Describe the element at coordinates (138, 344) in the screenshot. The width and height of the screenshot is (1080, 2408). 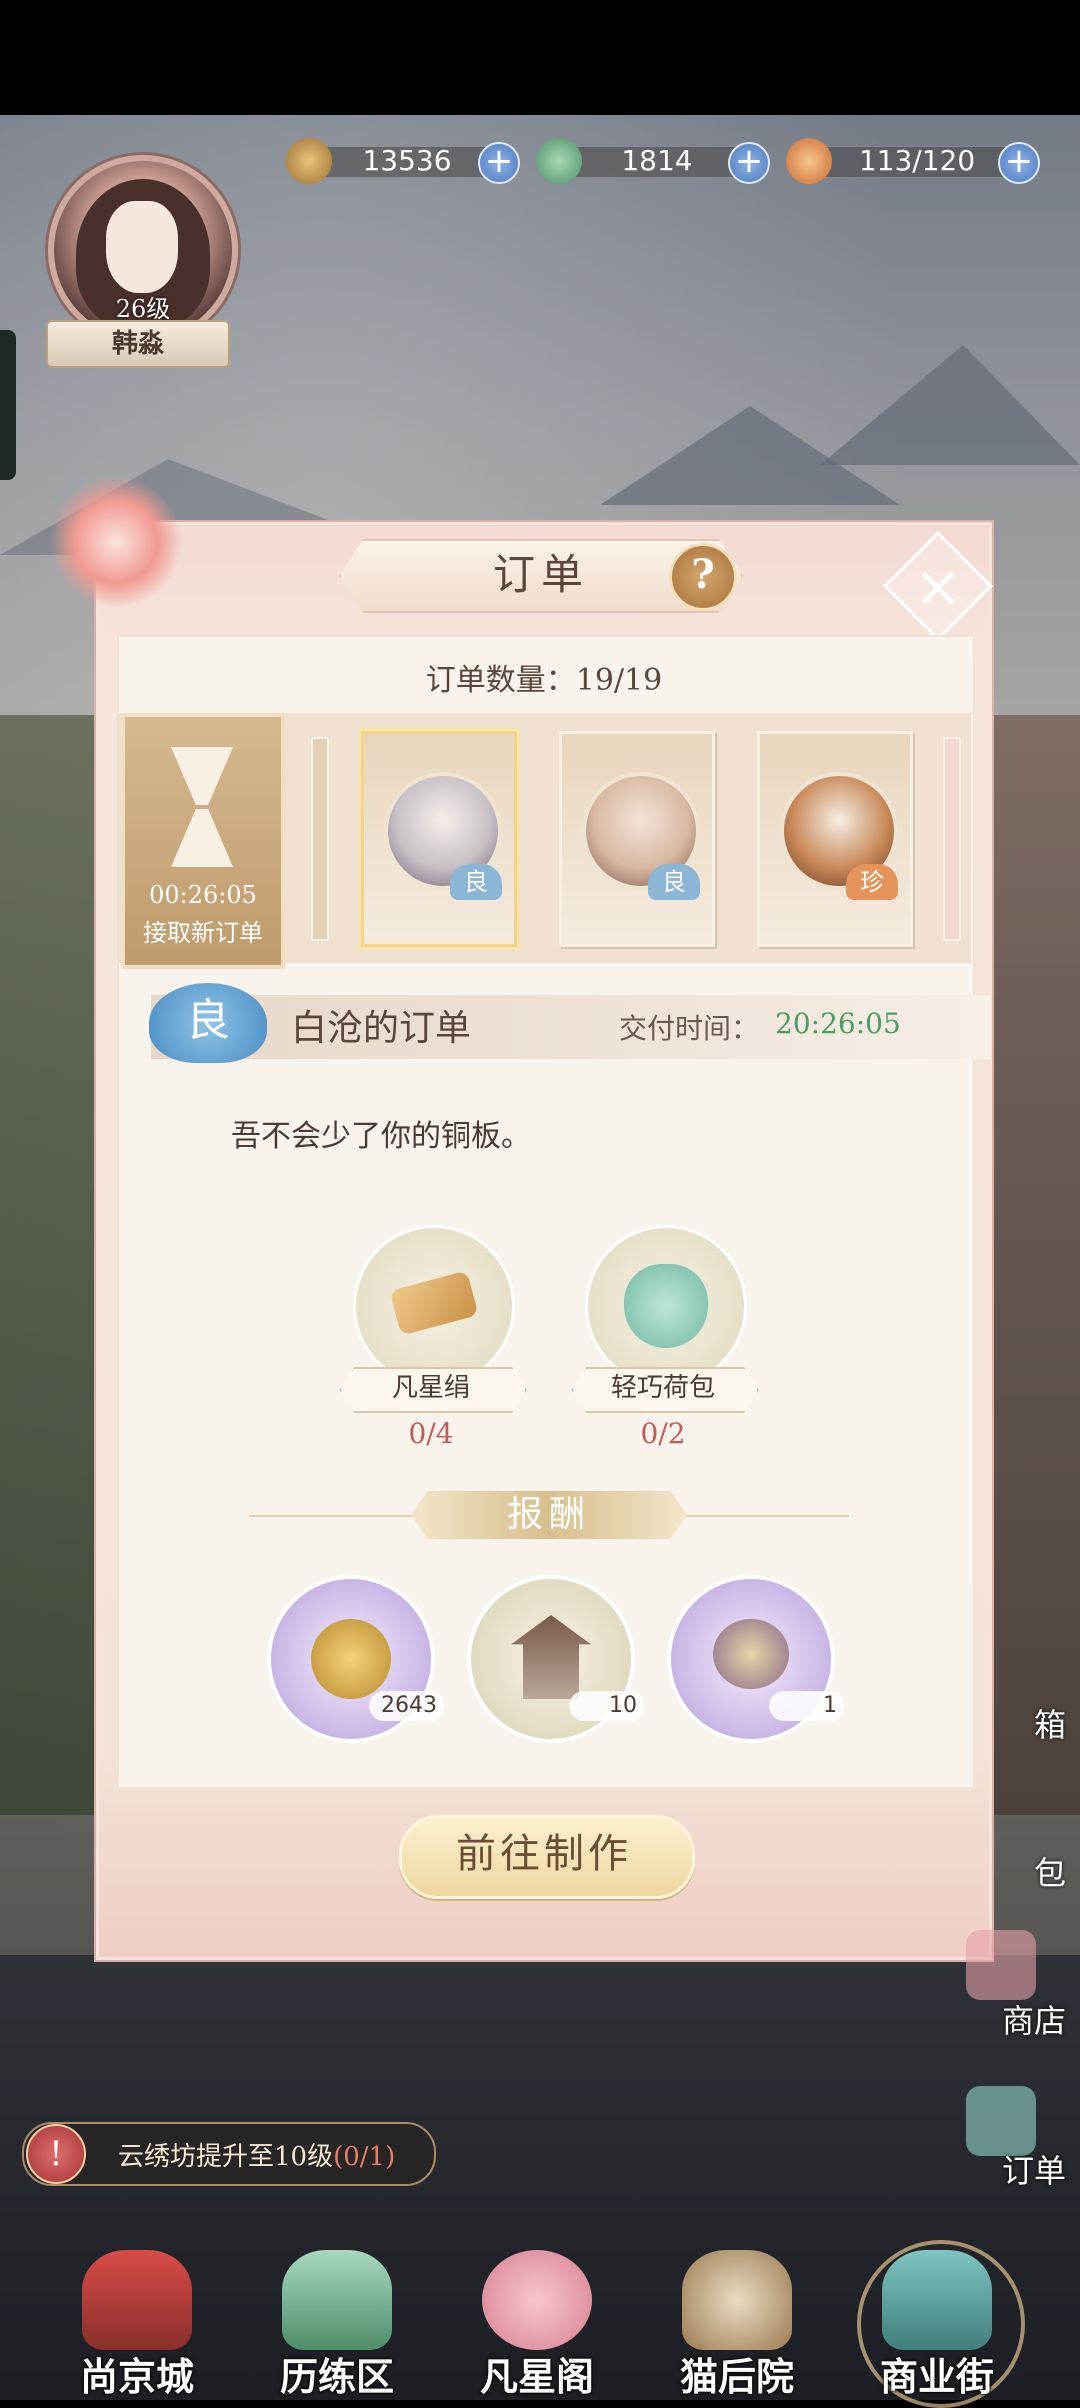
I see `player-name: 韩淼` at that location.